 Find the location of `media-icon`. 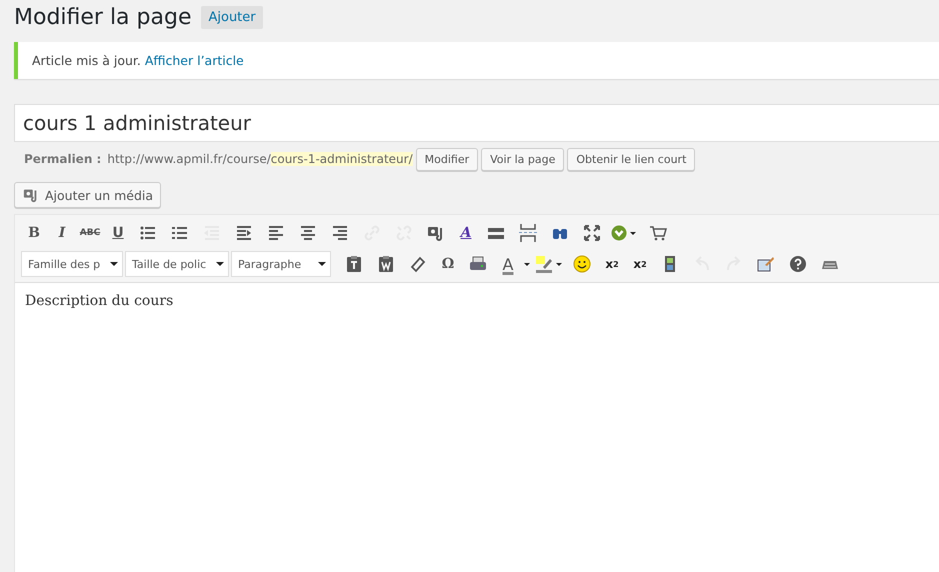

media-icon is located at coordinates (436, 233).